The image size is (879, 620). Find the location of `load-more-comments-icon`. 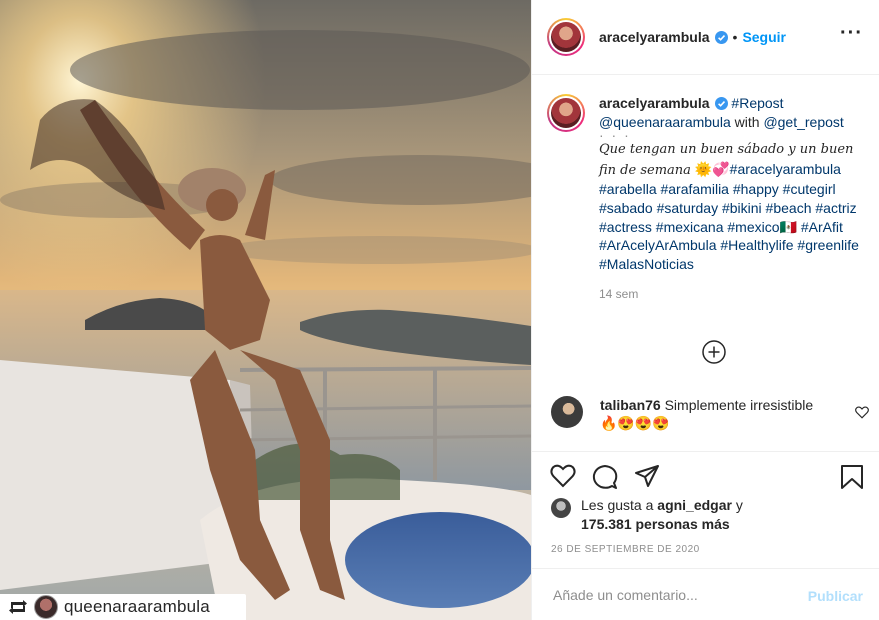

load-more-comments-icon is located at coordinates (714, 352).